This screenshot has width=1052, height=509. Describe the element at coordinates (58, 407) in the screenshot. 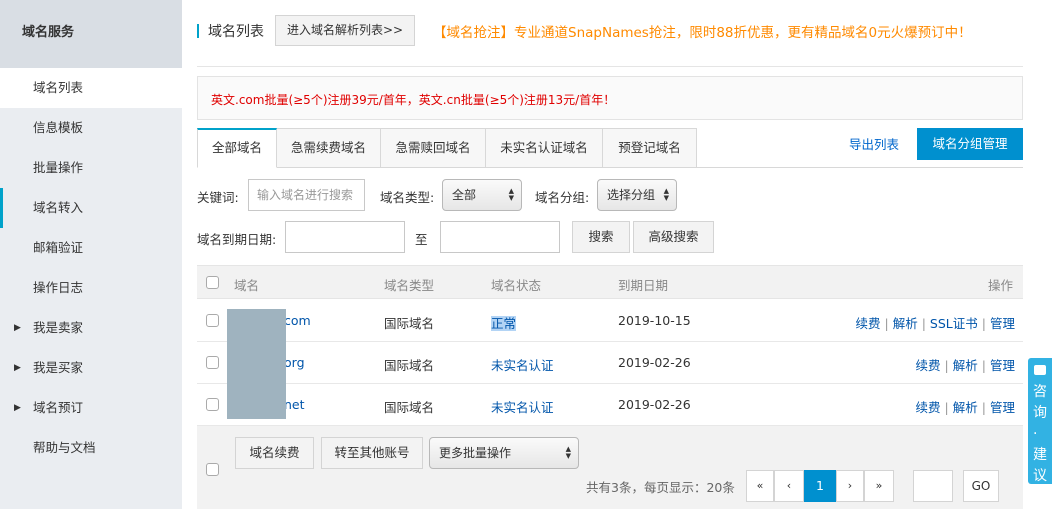

I see `sidebar-item-label: 域名预订` at that location.